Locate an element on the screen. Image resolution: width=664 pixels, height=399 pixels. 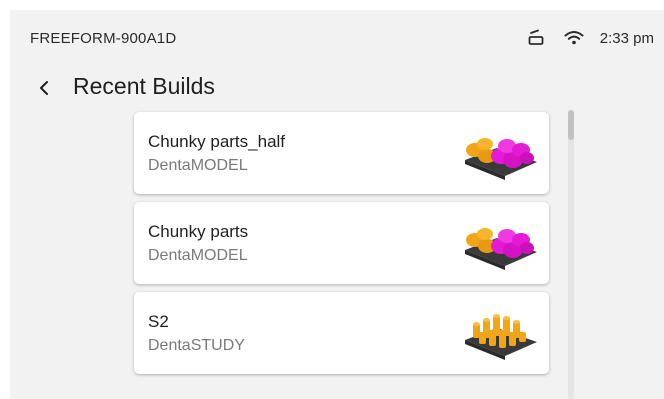
scrollbar is located at coordinates (571, 254).